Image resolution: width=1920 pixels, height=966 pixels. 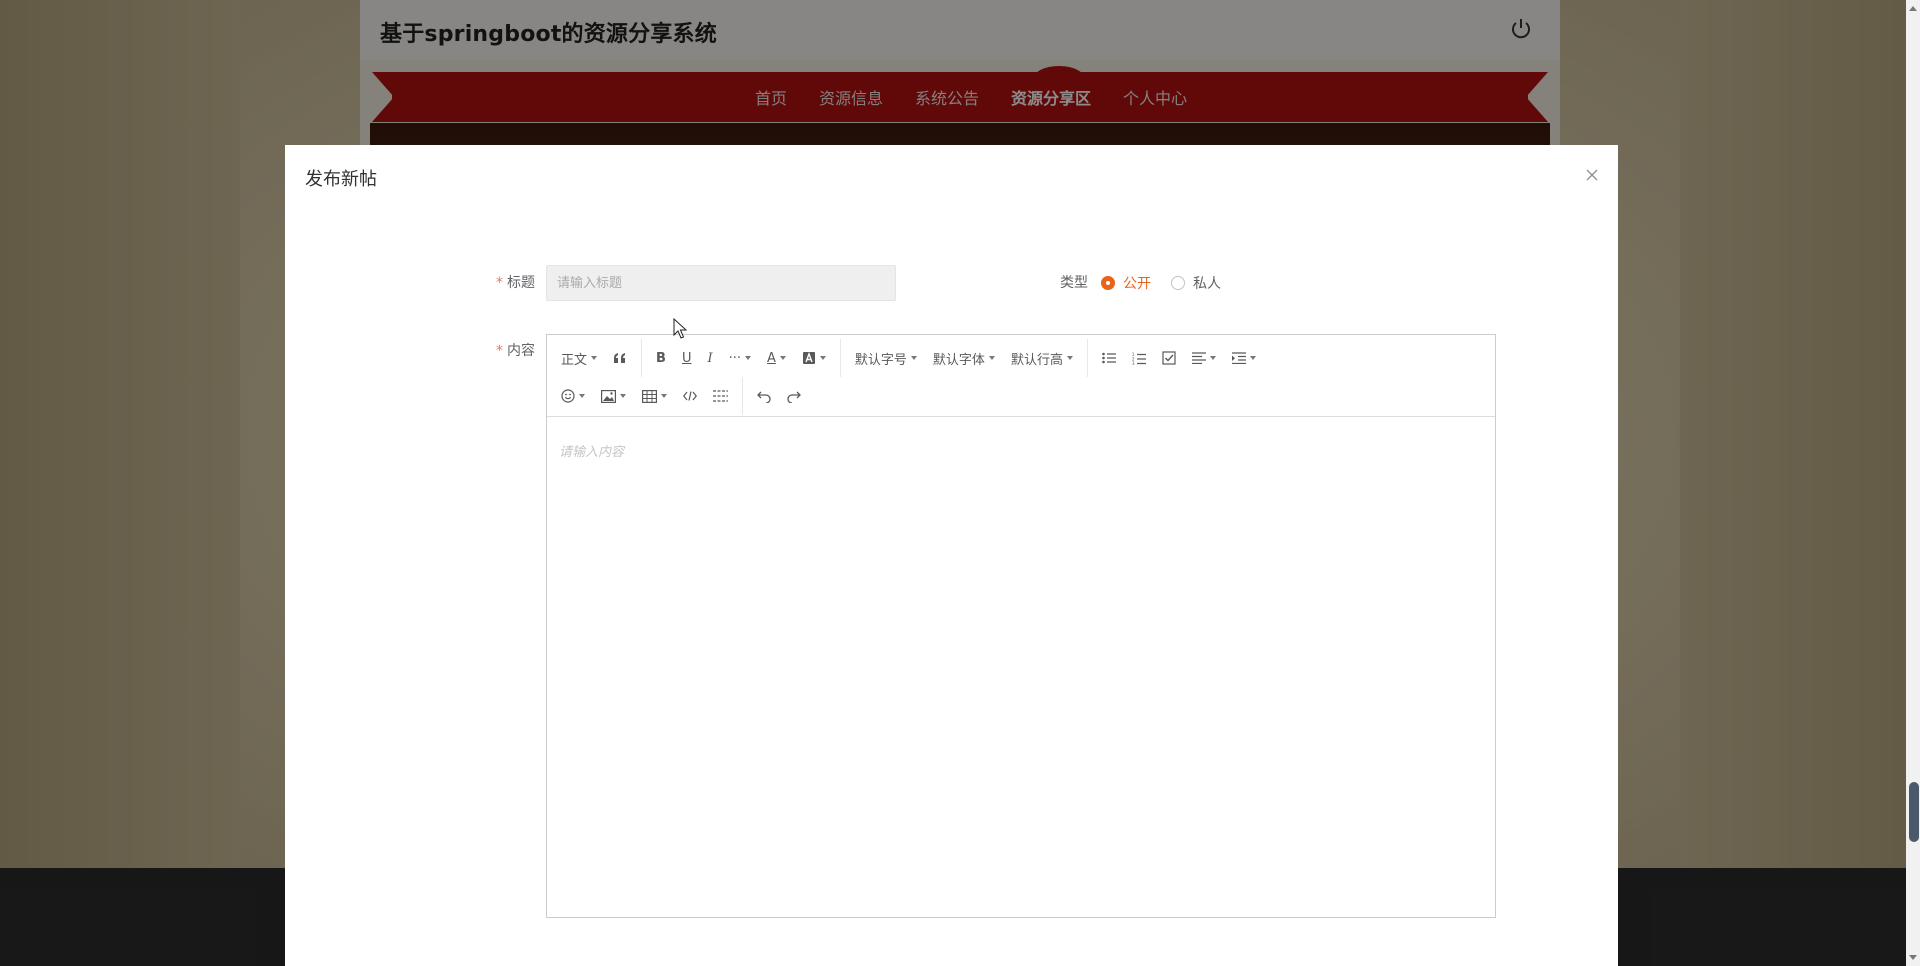 I want to click on content-label: * 内容, so click(x=515, y=351).